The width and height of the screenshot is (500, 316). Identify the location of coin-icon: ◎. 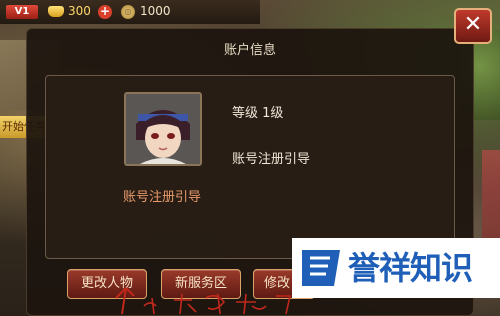
(128, 12).